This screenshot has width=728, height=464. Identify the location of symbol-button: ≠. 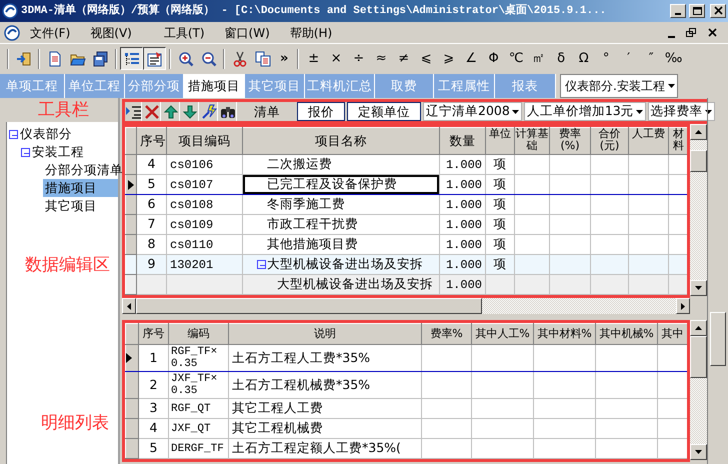
(403, 58).